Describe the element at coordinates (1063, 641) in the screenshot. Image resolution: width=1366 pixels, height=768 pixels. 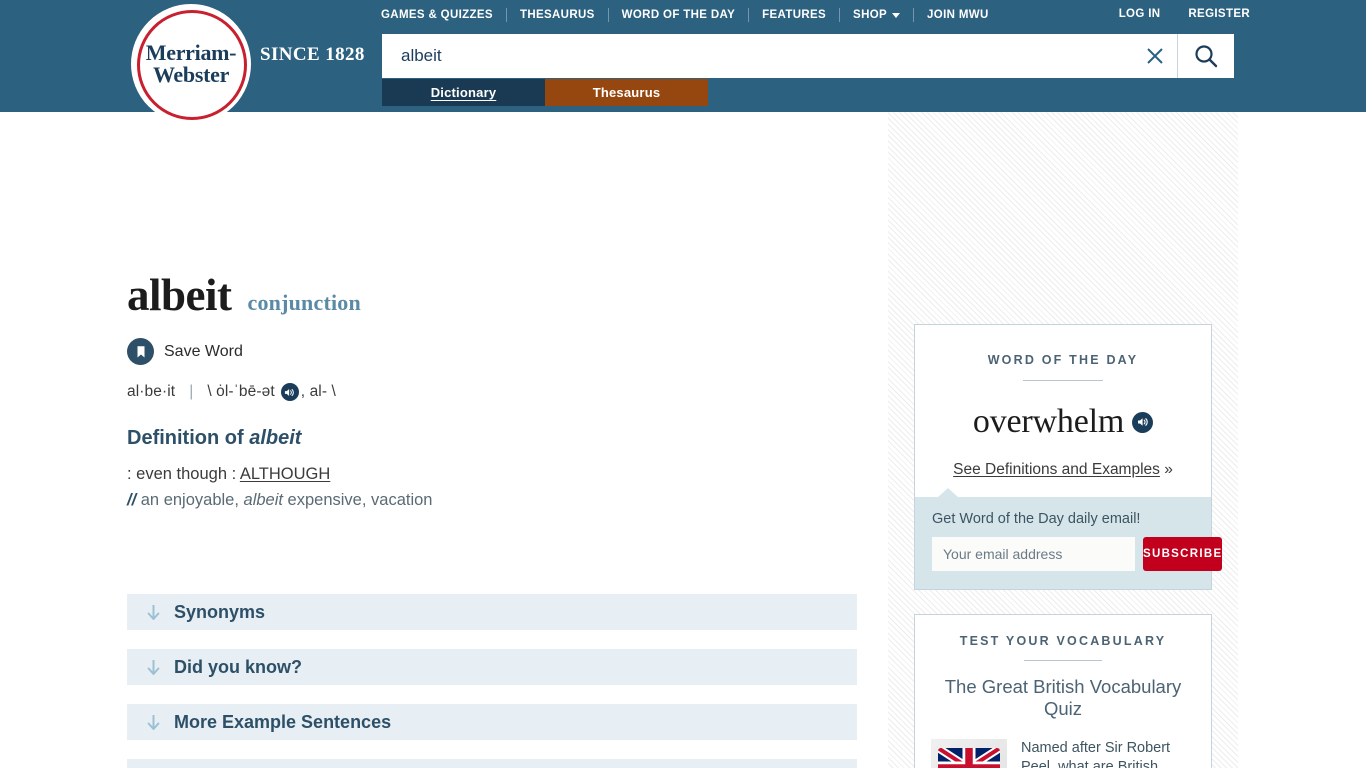
I see `quiz-eyebrow: TEST YOUR VOCABULARY` at that location.